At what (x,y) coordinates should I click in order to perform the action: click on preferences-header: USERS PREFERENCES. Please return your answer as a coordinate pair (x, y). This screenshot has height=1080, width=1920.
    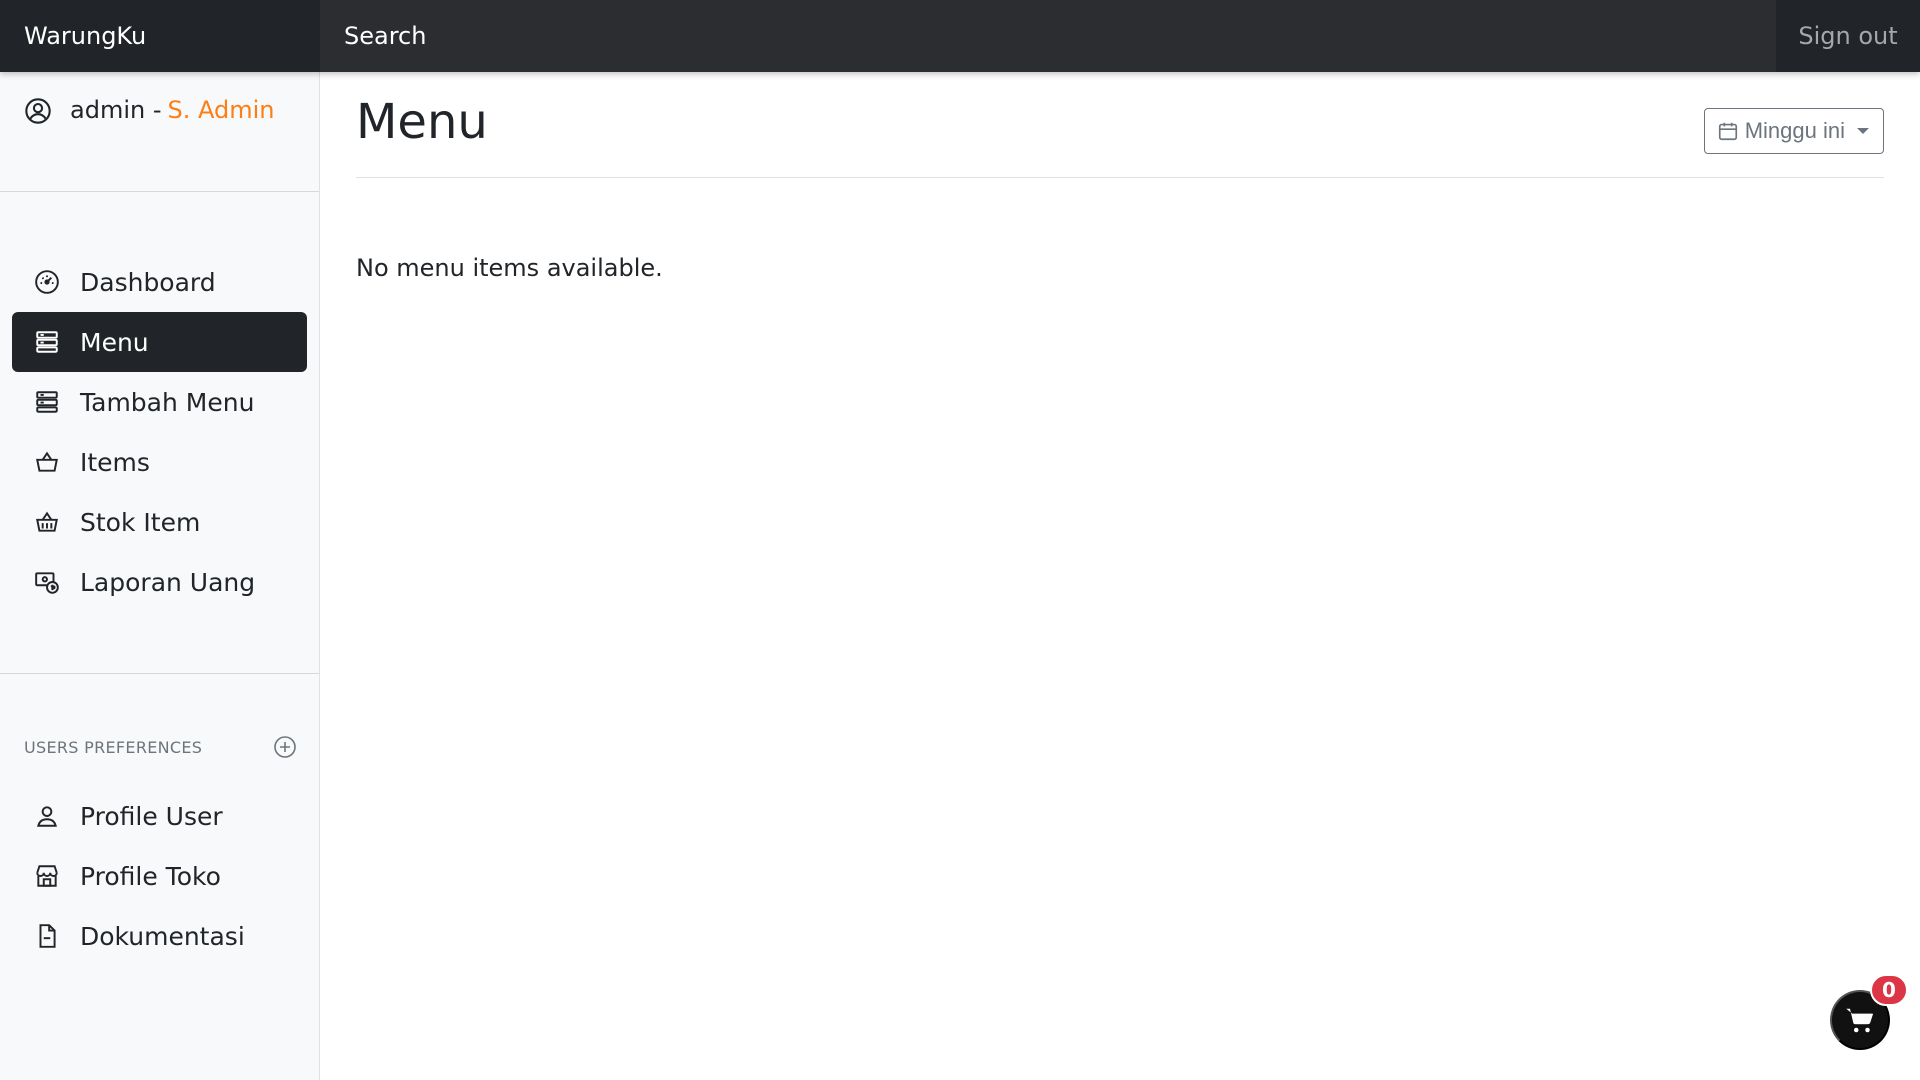
    Looking at the image, I should click on (159, 747).